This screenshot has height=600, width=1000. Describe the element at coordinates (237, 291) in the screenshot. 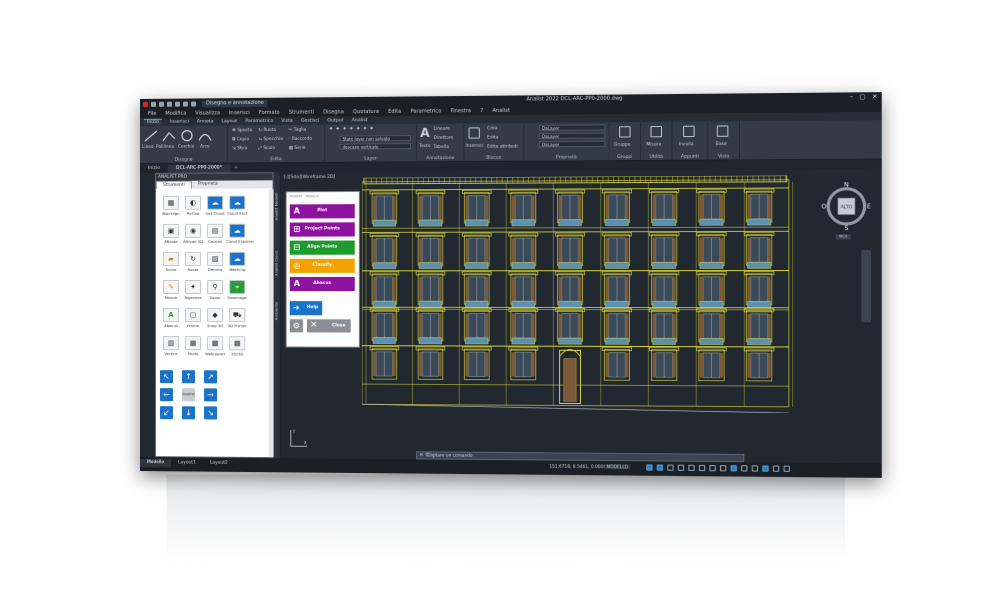

I see `palette-tool: ⌖ Geoimage` at that location.